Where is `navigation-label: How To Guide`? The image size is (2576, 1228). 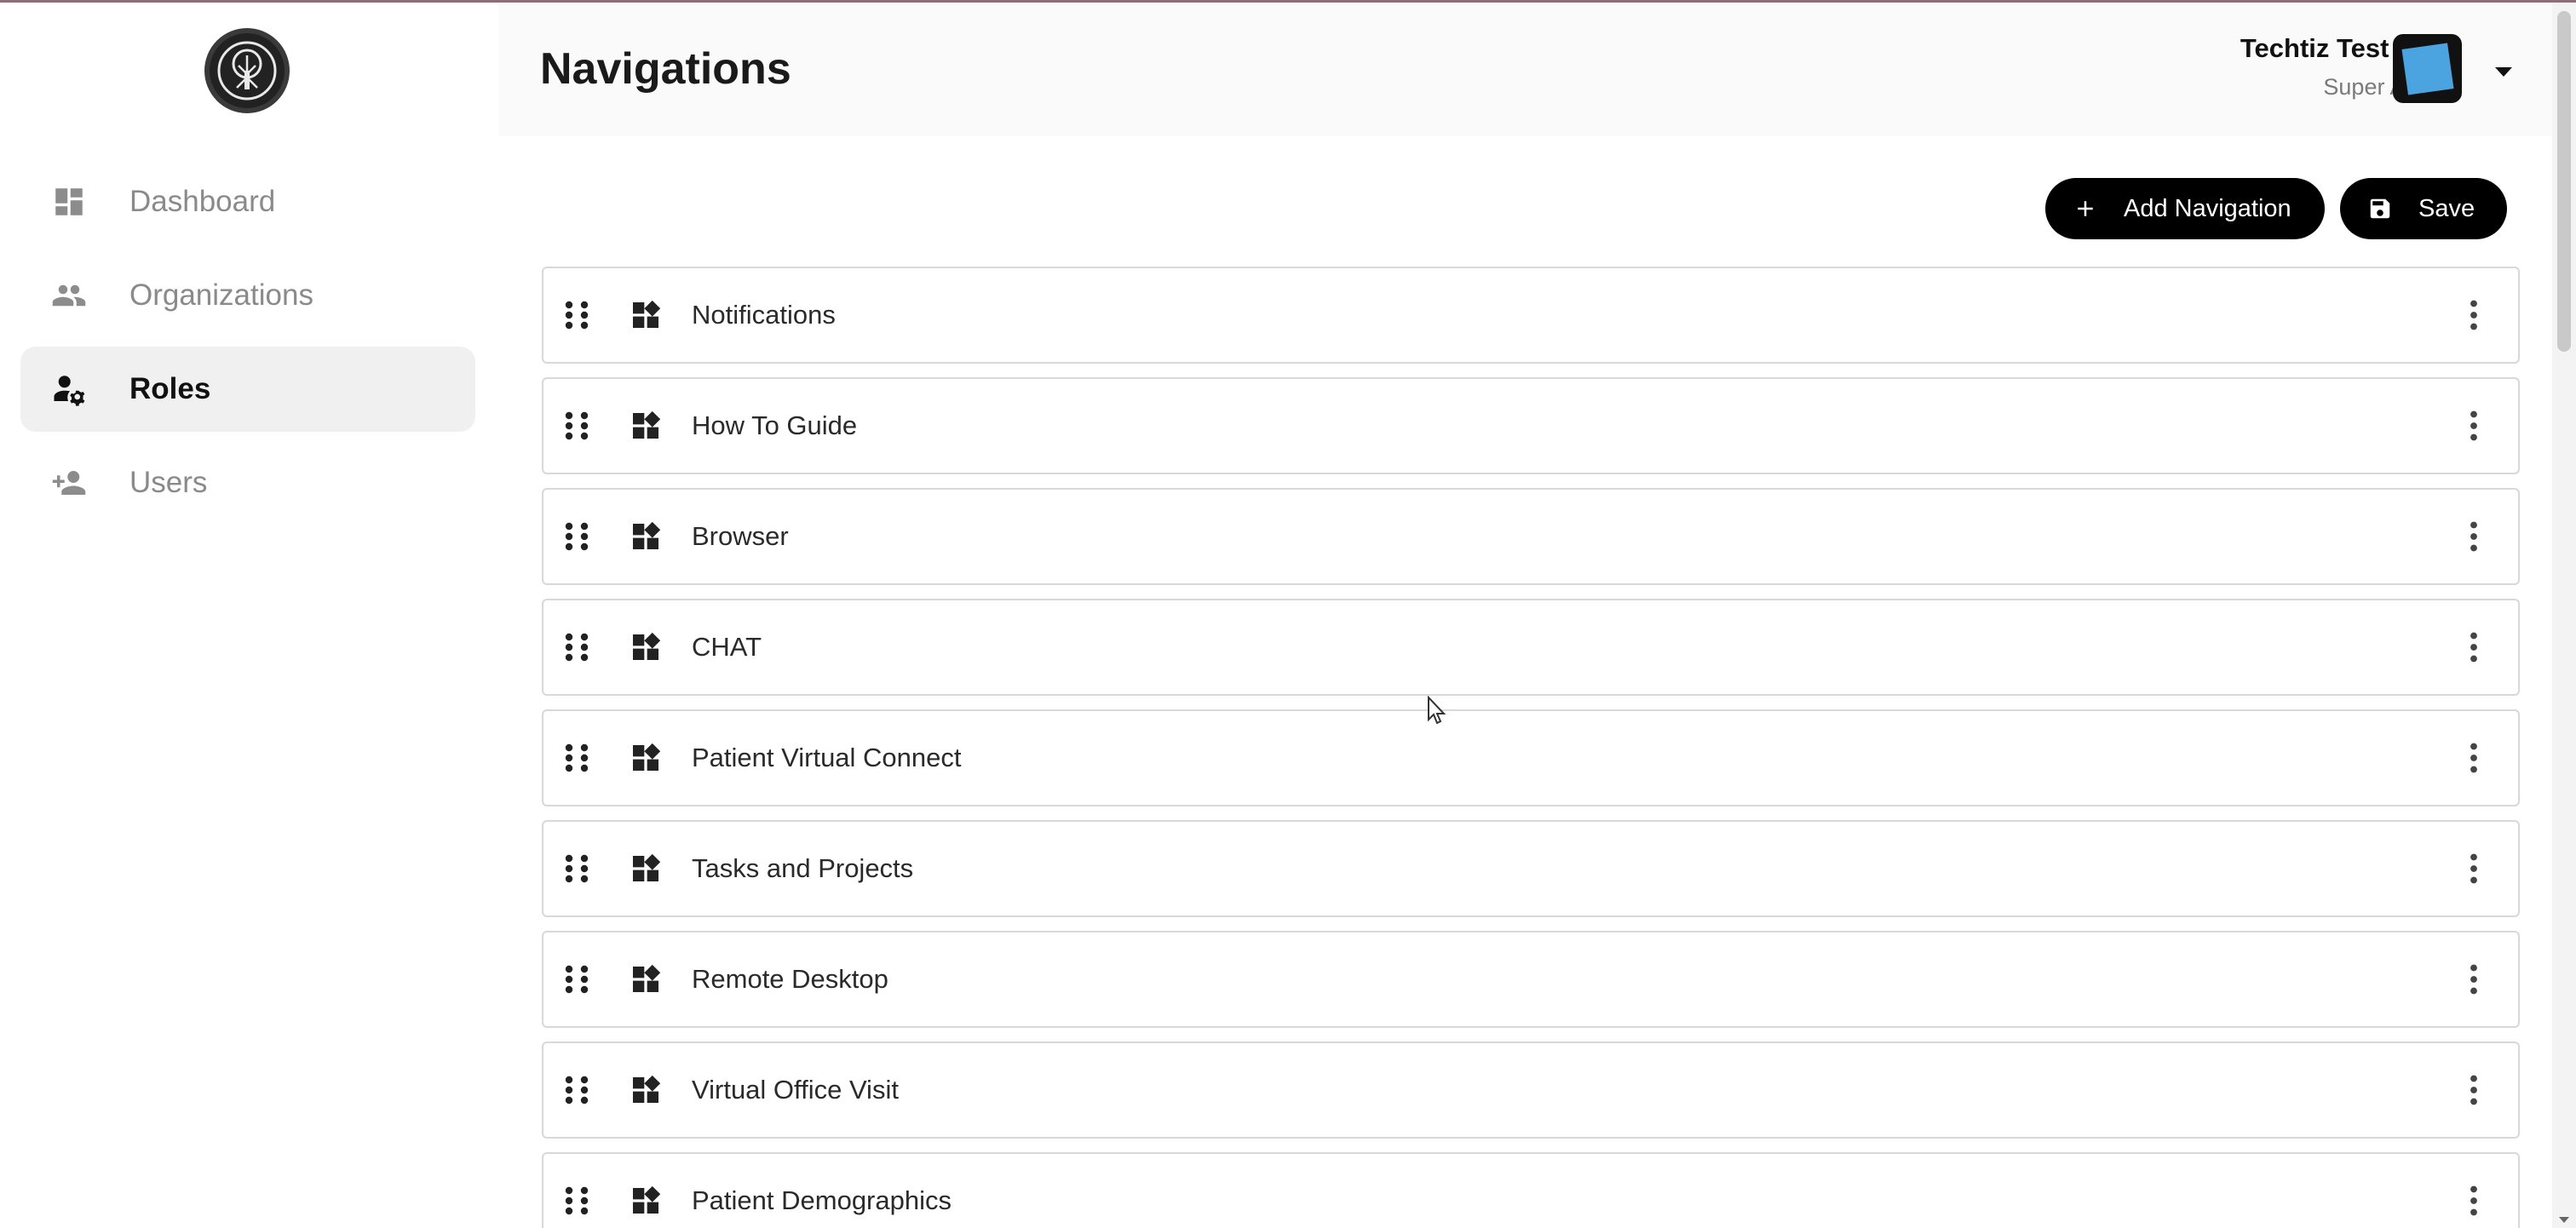
navigation-label: How To Guide is located at coordinates (775, 425).